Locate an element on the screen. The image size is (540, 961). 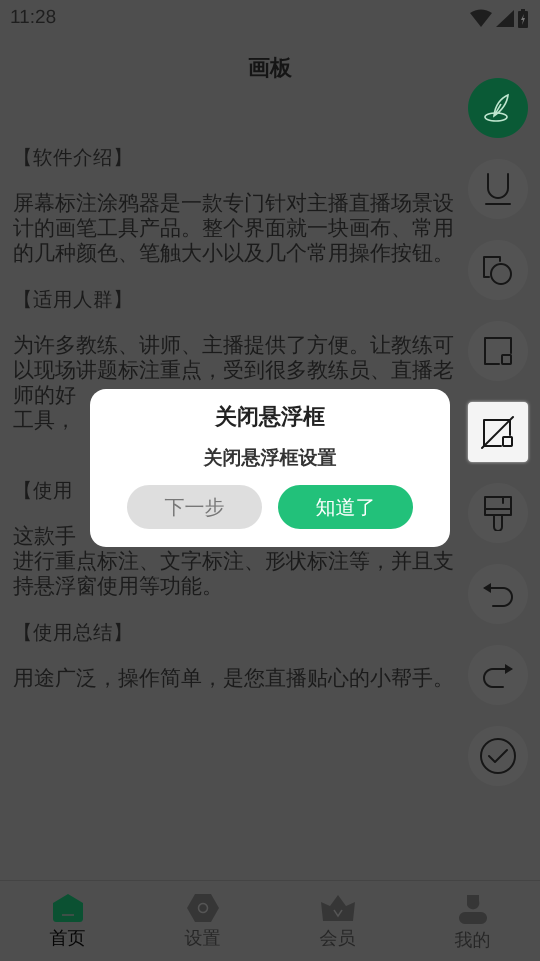
dialog-title: 关闭悬浮框 is located at coordinates (270, 418).